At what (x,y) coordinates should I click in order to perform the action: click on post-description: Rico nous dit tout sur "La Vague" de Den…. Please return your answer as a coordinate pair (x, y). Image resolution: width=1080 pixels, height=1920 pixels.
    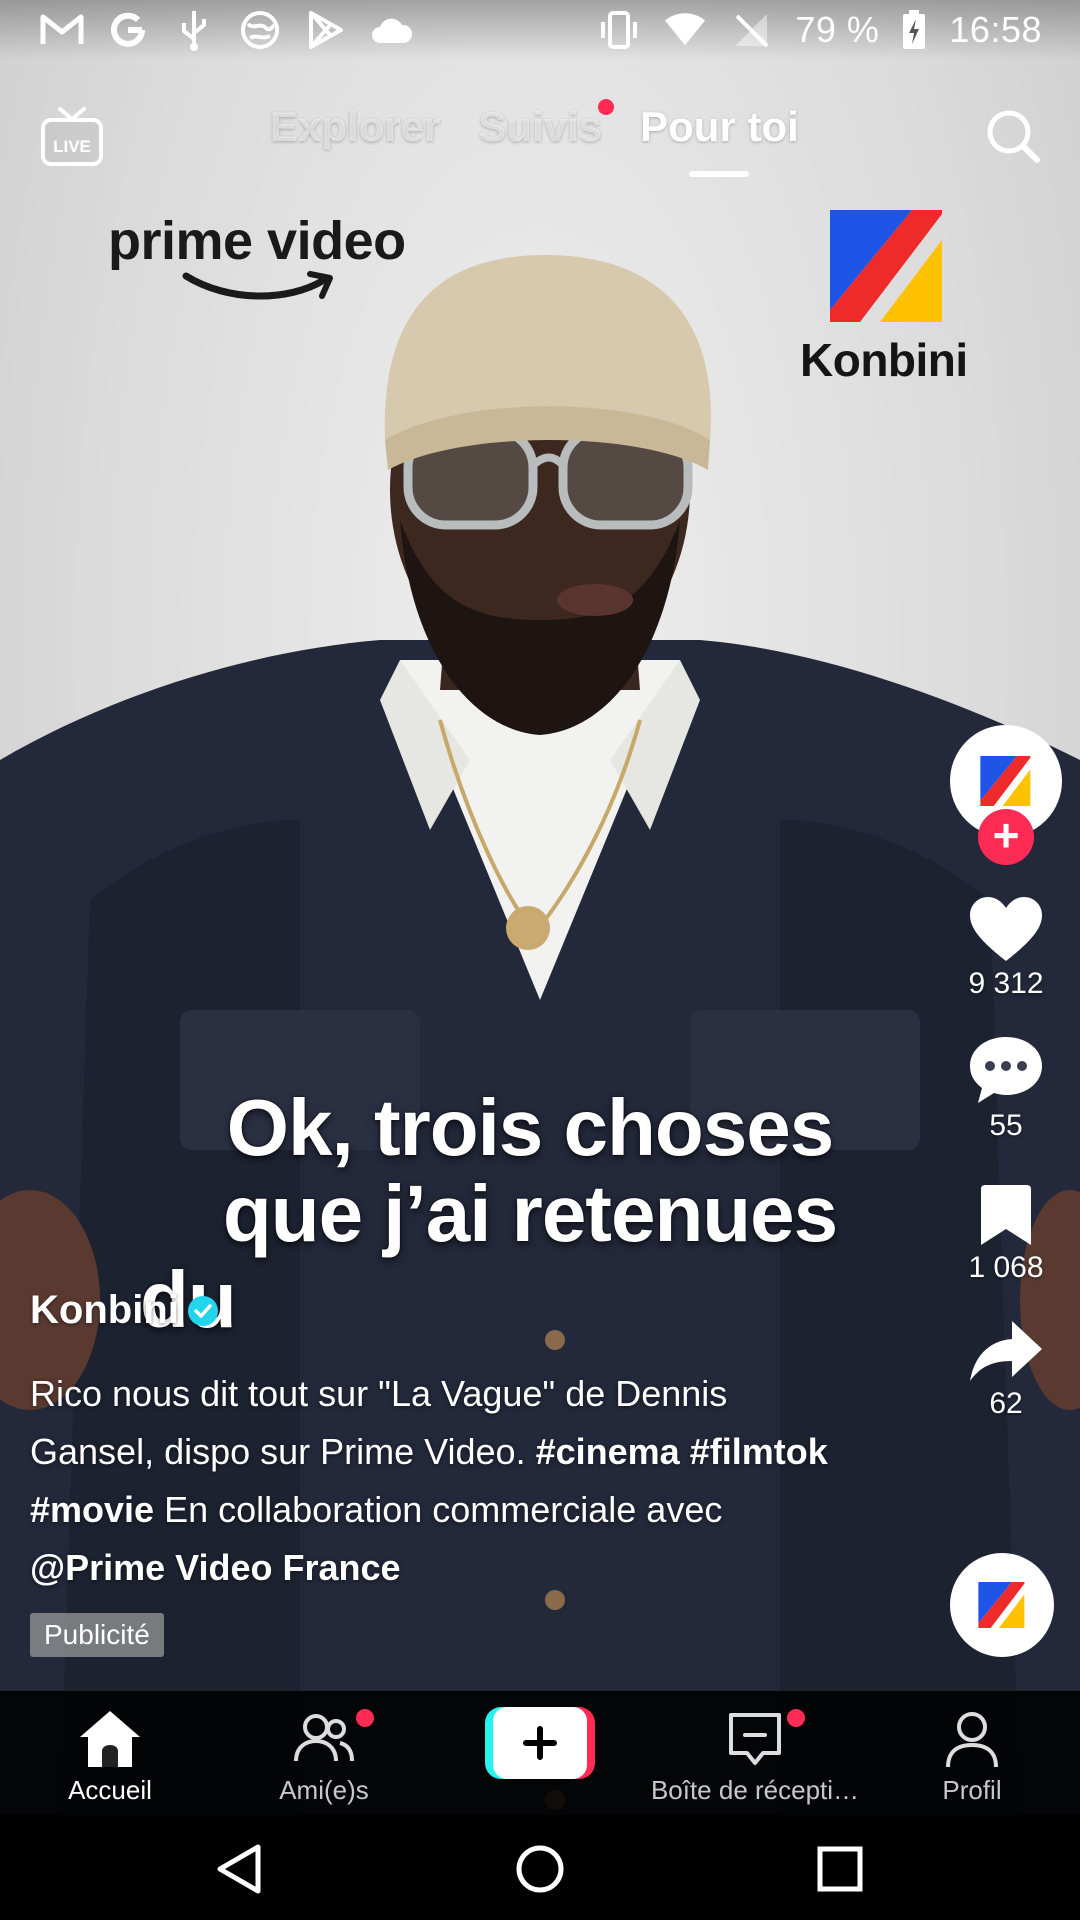
    Looking at the image, I should click on (430, 1481).